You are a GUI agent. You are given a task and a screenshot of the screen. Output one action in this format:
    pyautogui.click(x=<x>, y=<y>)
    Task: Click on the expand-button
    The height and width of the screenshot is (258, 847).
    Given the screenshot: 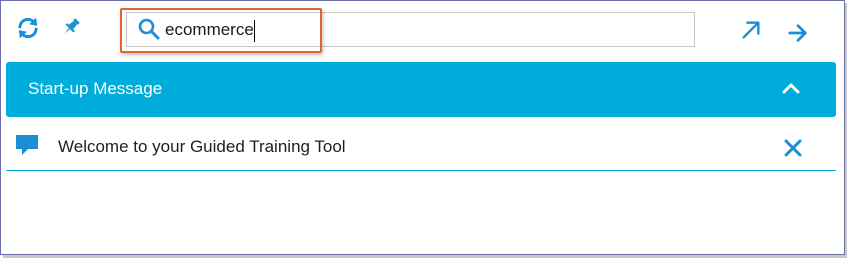 What is the action you would take?
    pyautogui.click(x=751, y=30)
    